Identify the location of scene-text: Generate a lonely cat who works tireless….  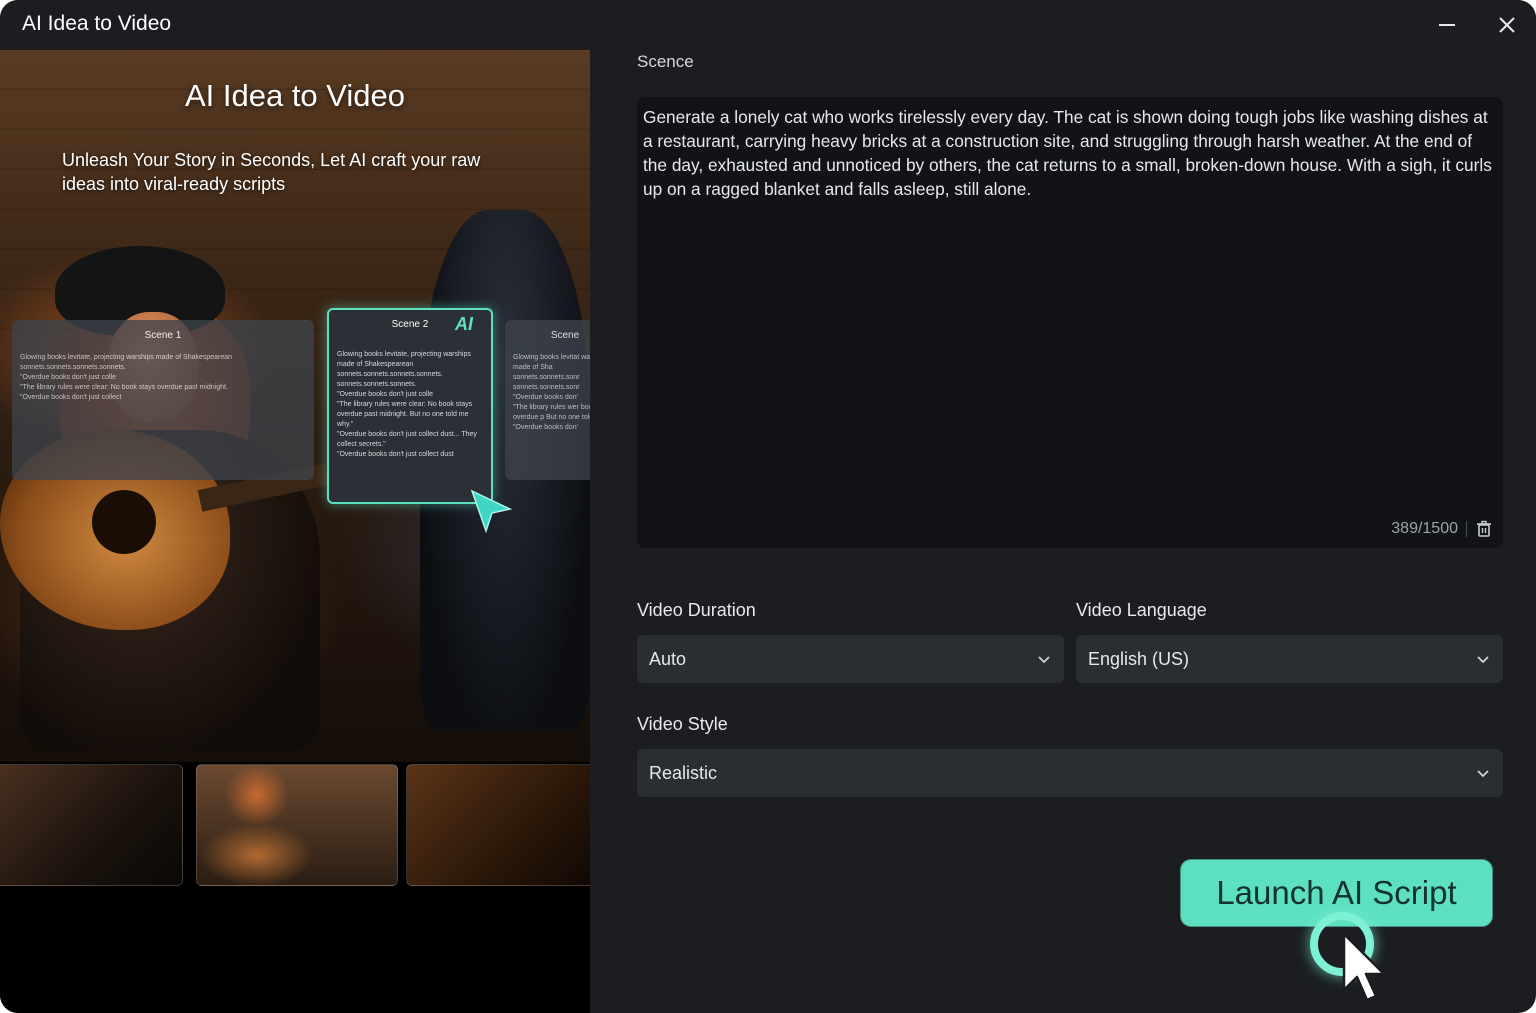
(1069, 153).